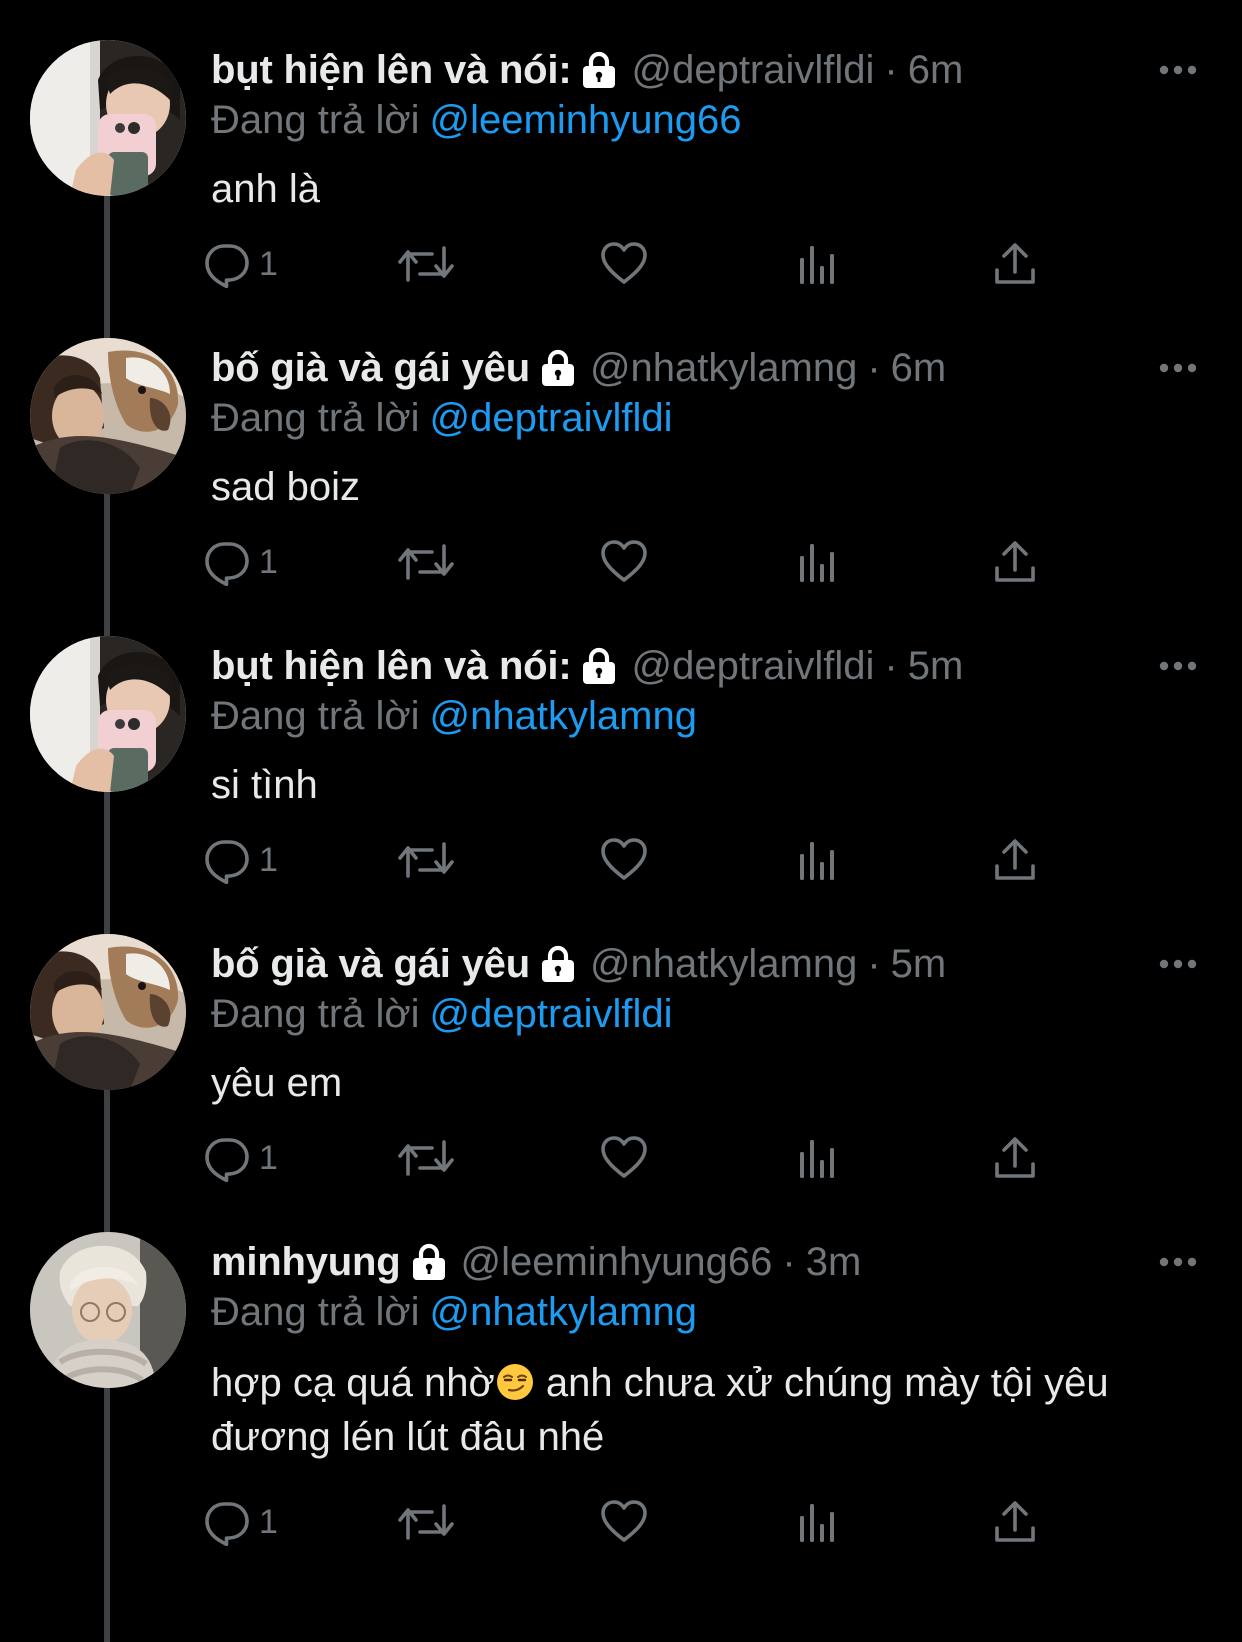  I want to click on user-handle: @leeminhyung66, so click(617, 1262).